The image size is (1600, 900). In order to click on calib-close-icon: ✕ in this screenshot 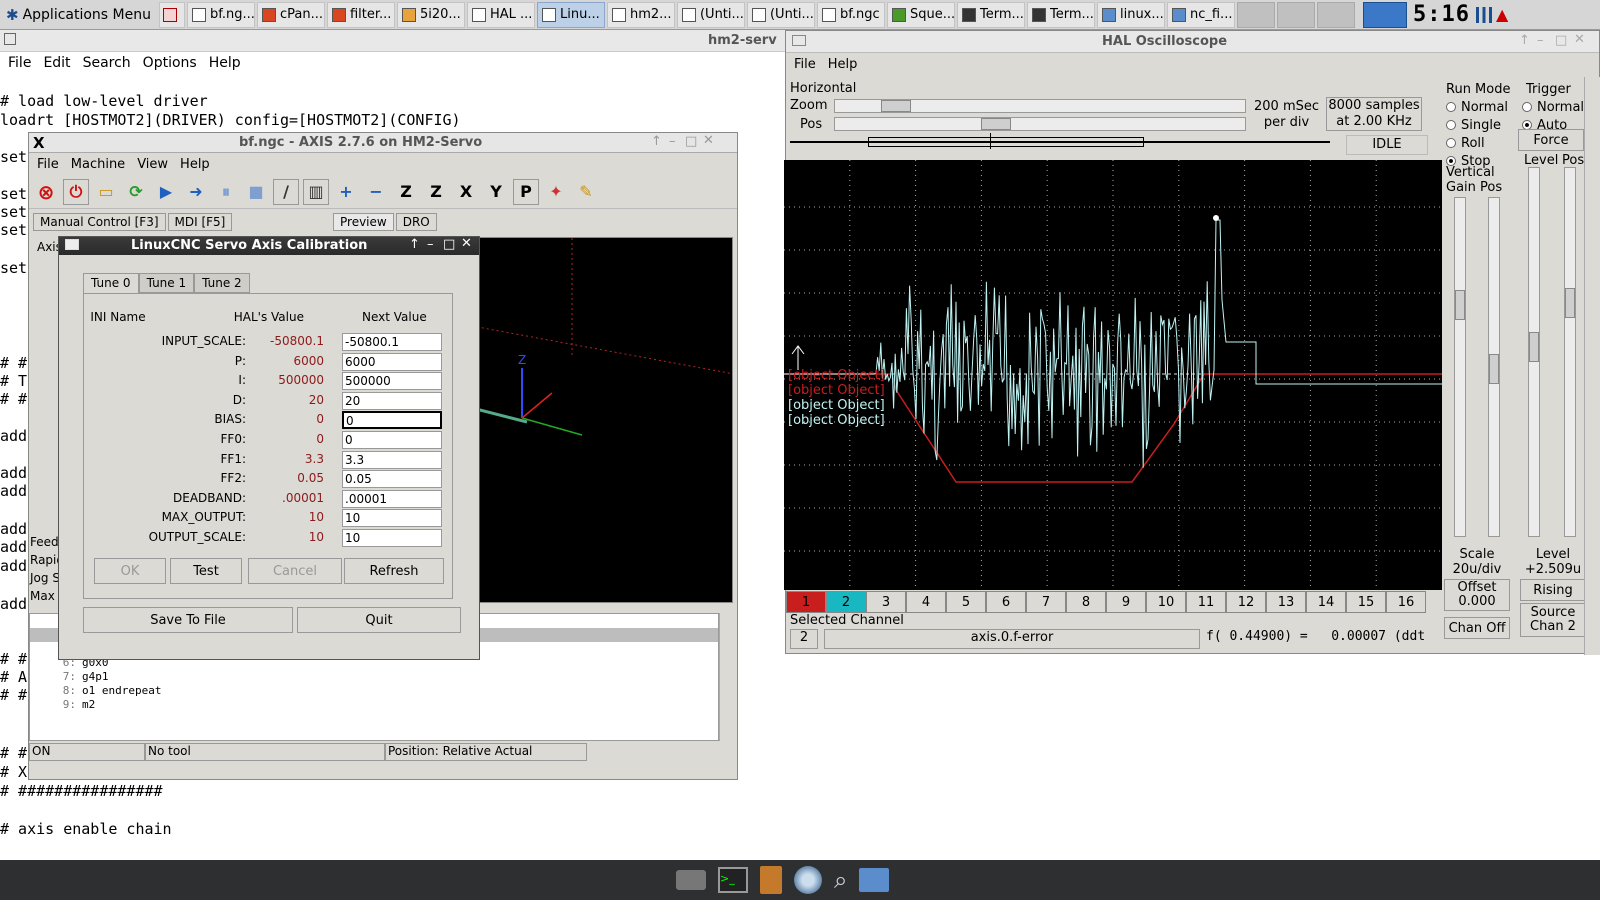, I will do `click(466, 243)`.